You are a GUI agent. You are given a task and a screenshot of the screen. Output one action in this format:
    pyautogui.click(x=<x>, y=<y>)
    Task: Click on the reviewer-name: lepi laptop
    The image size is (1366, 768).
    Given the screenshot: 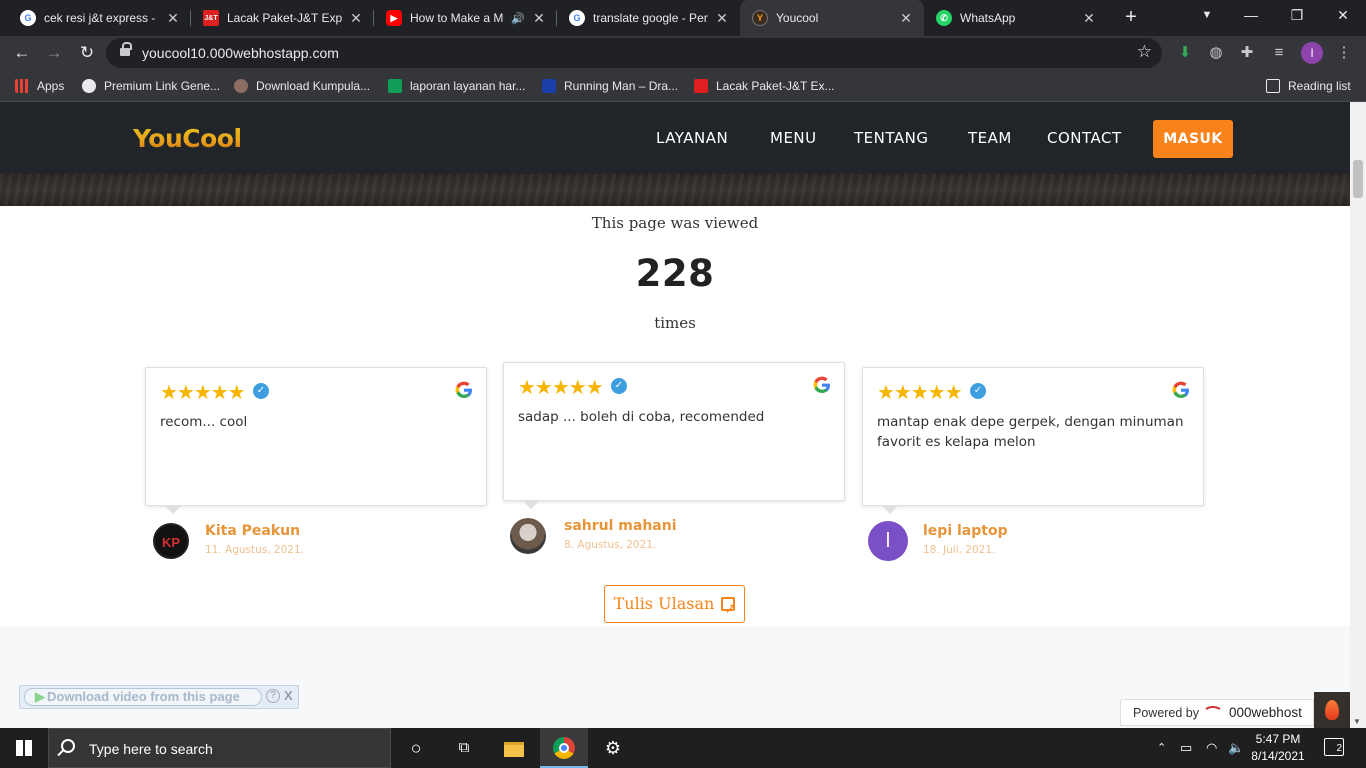 What is the action you would take?
    pyautogui.click(x=965, y=531)
    